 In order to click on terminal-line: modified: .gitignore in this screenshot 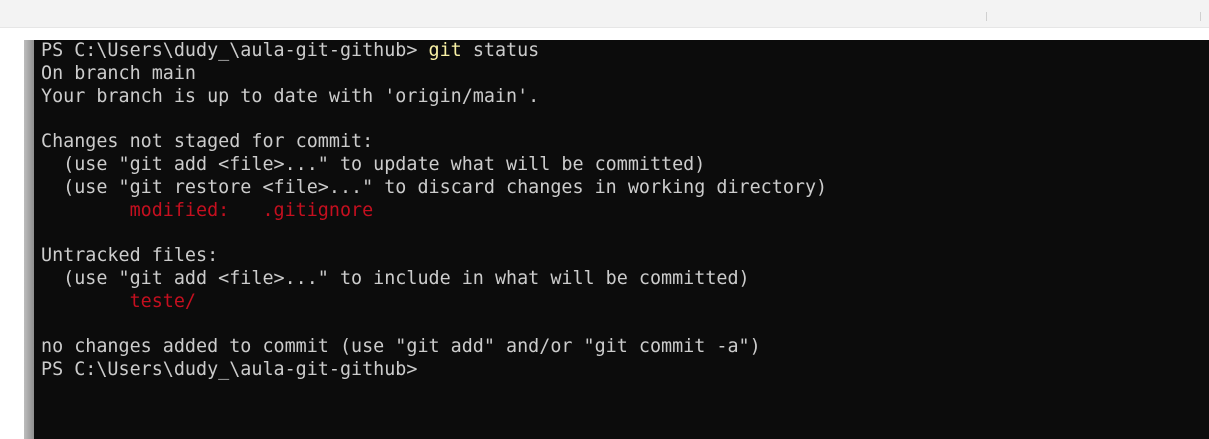, I will do `click(625, 211)`.